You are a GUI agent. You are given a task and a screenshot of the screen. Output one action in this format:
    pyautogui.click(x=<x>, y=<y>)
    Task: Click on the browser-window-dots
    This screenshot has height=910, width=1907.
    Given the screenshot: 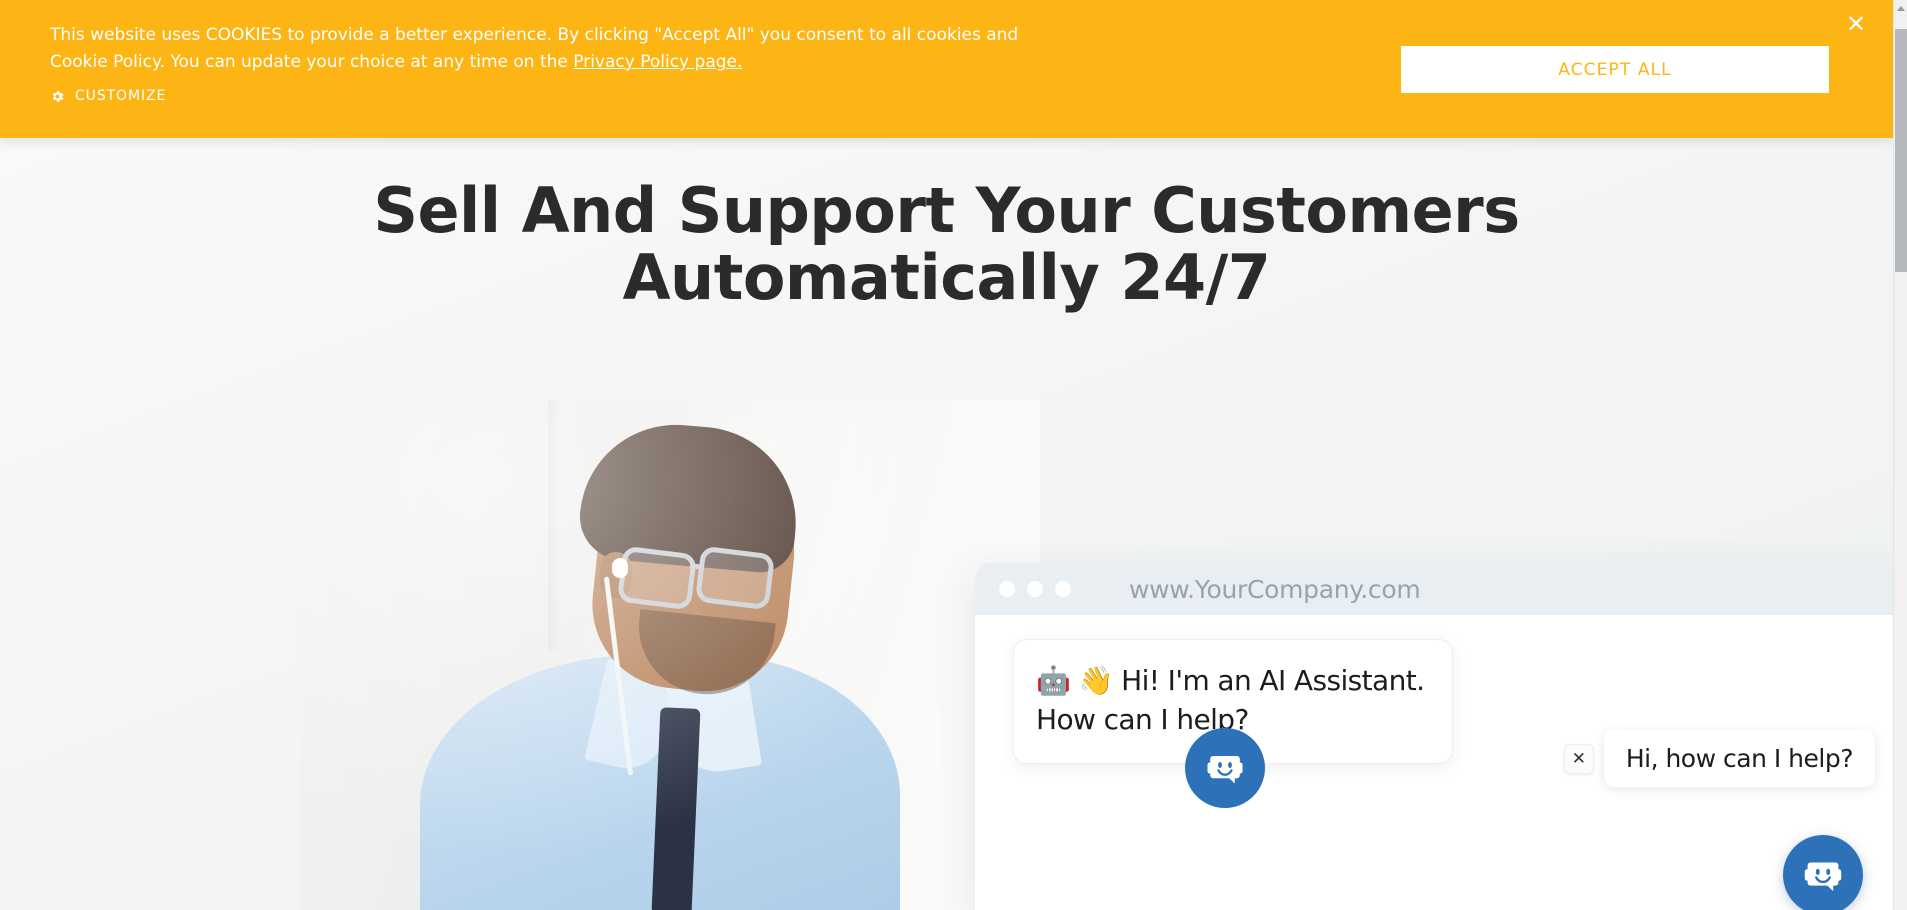 What is the action you would take?
    pyautogui.click(x=1035, y=589)
    